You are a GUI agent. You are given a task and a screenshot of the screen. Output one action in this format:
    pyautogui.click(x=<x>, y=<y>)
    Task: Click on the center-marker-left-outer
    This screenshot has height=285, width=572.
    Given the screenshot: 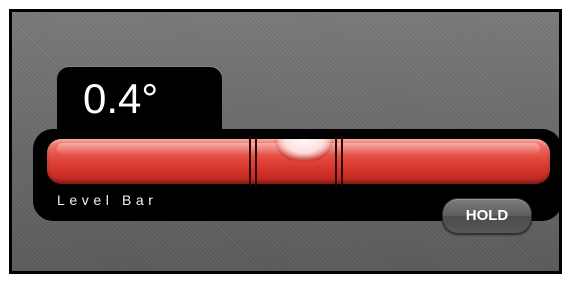 What is the action you would take?
    pyautogui.click(x=250, y=161)
    